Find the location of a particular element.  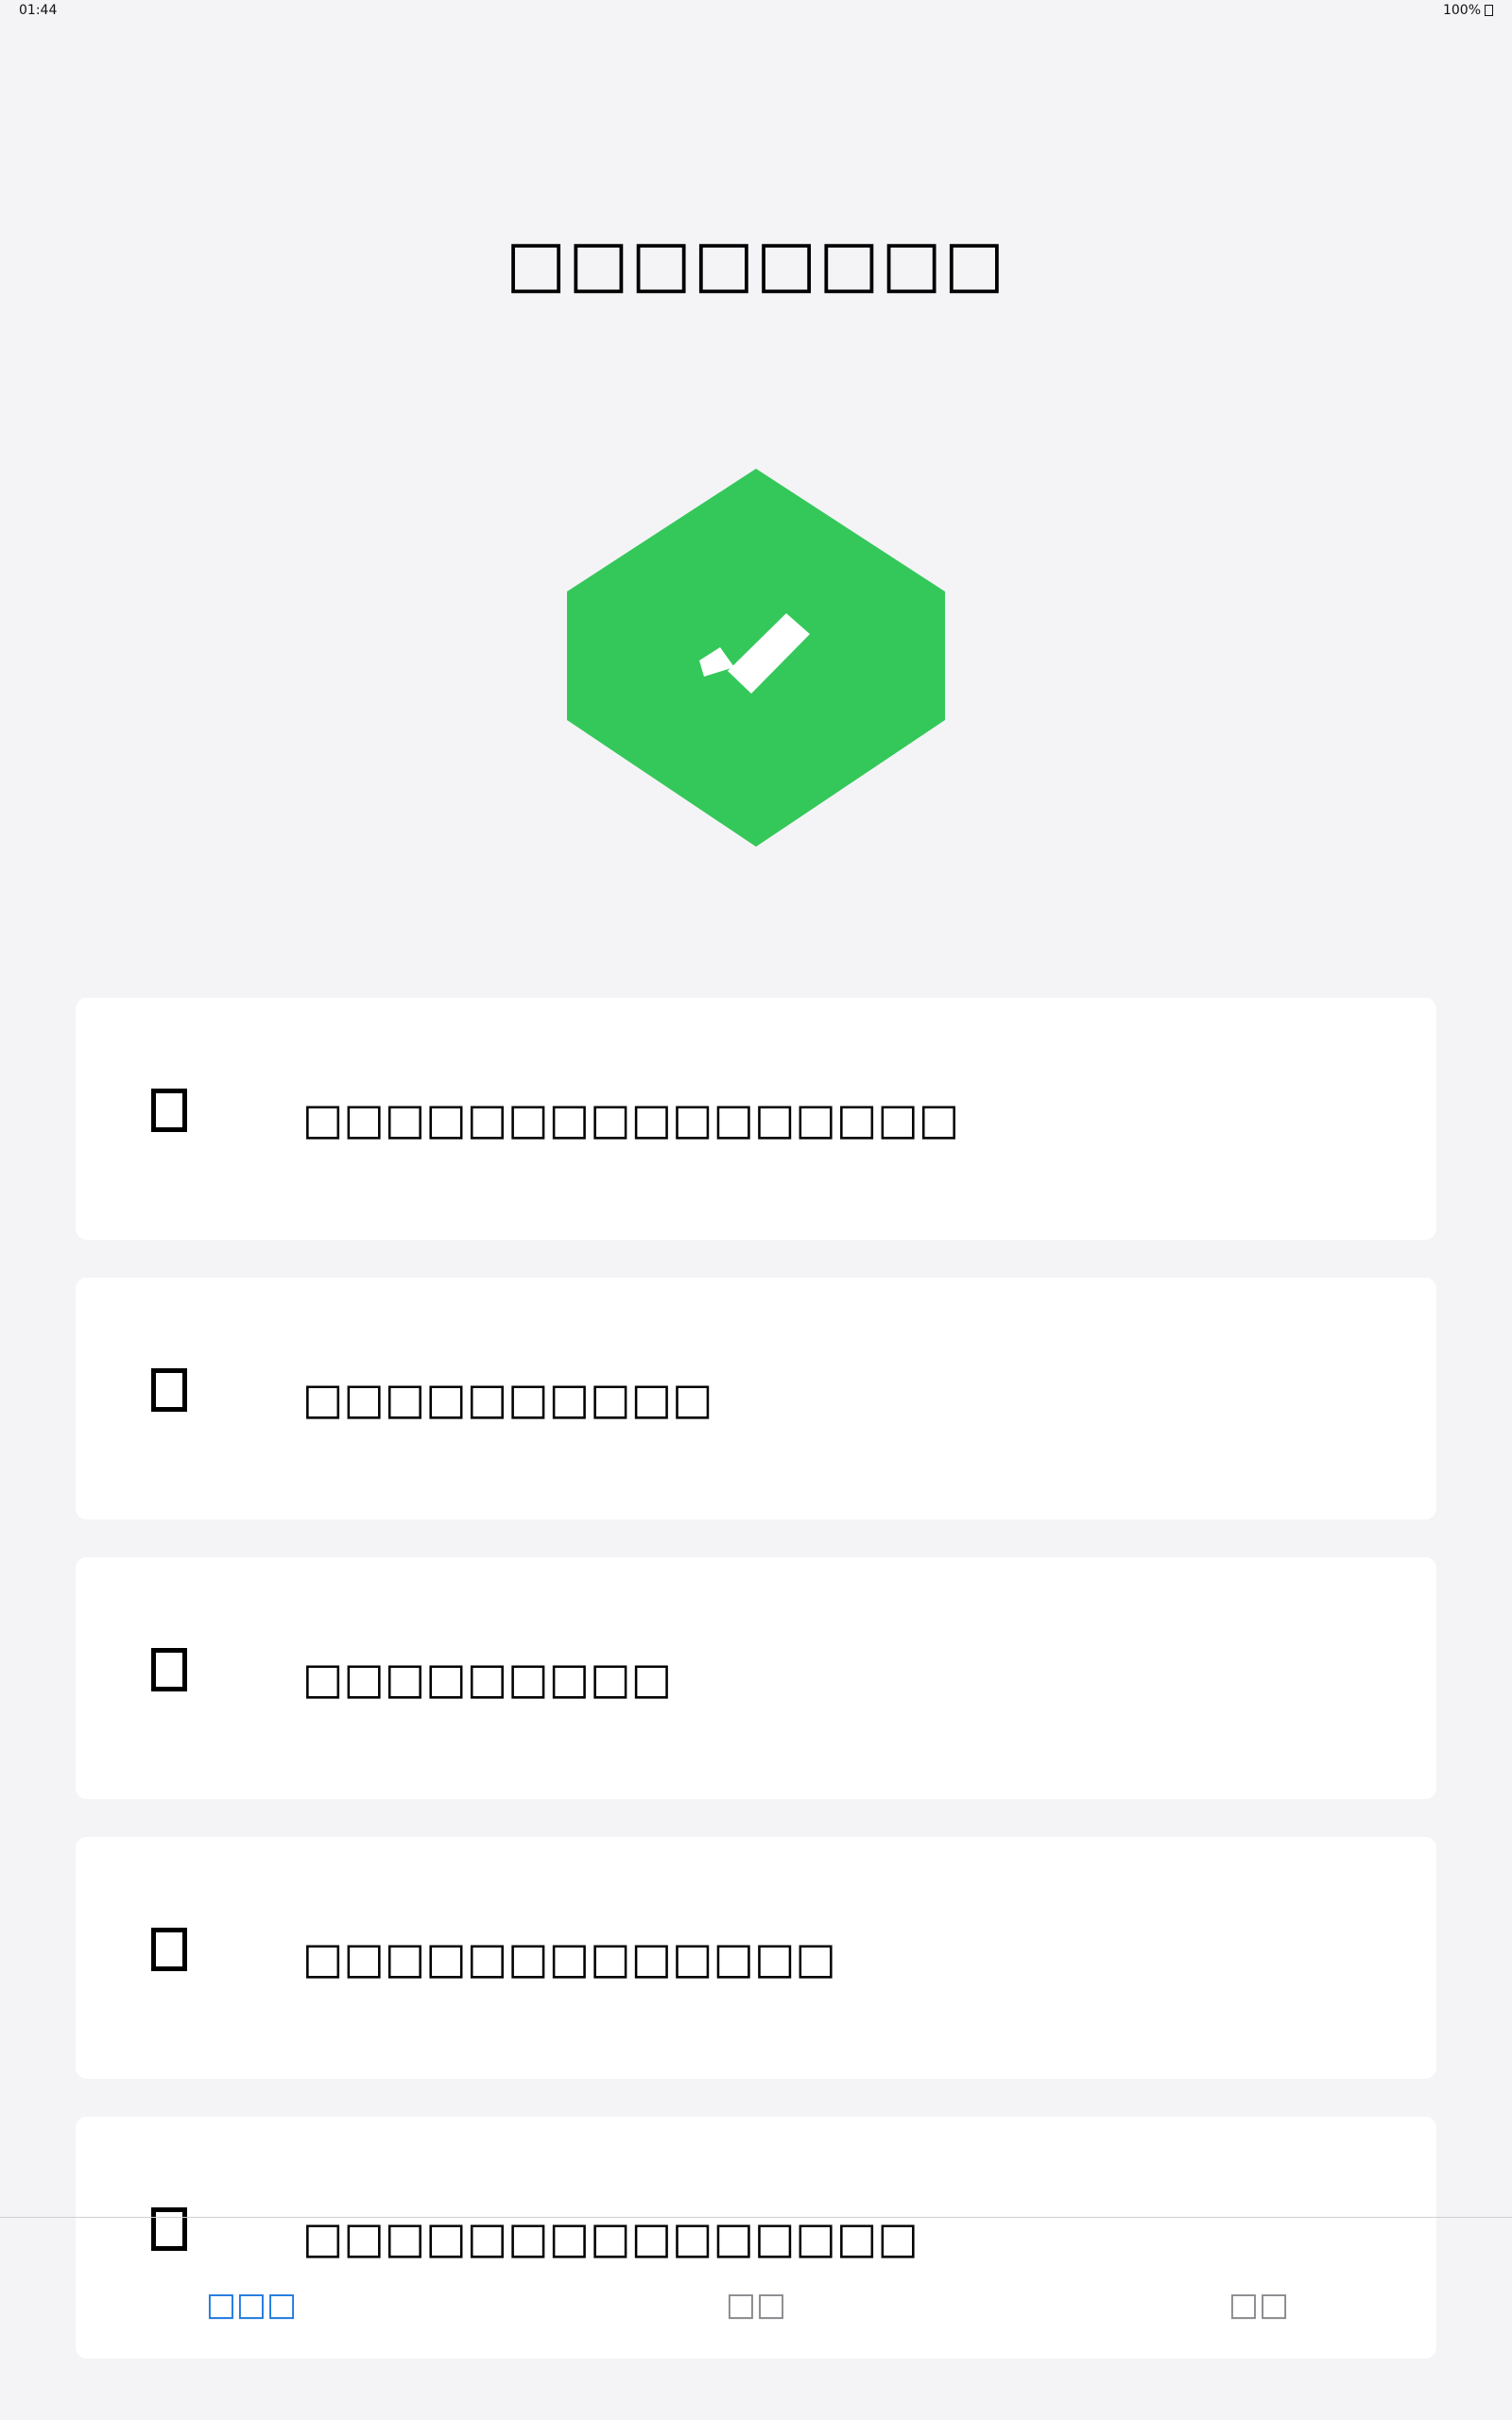

list-card-3: □□□□□□□□□ is located at coordinates (756, 1678).